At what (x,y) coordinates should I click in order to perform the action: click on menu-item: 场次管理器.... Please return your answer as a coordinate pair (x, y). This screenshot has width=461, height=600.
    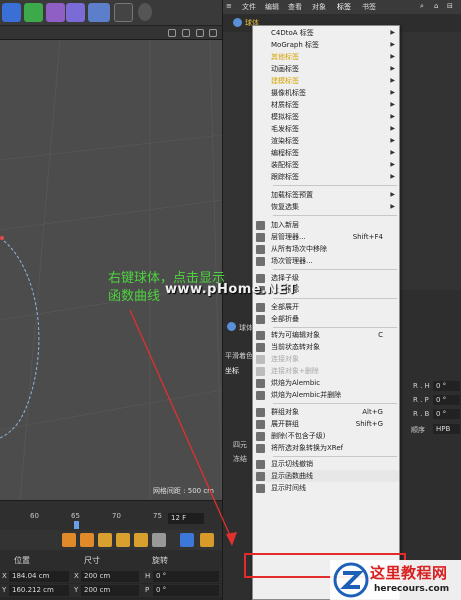
    Looking at the image, I should click on (326, 261).